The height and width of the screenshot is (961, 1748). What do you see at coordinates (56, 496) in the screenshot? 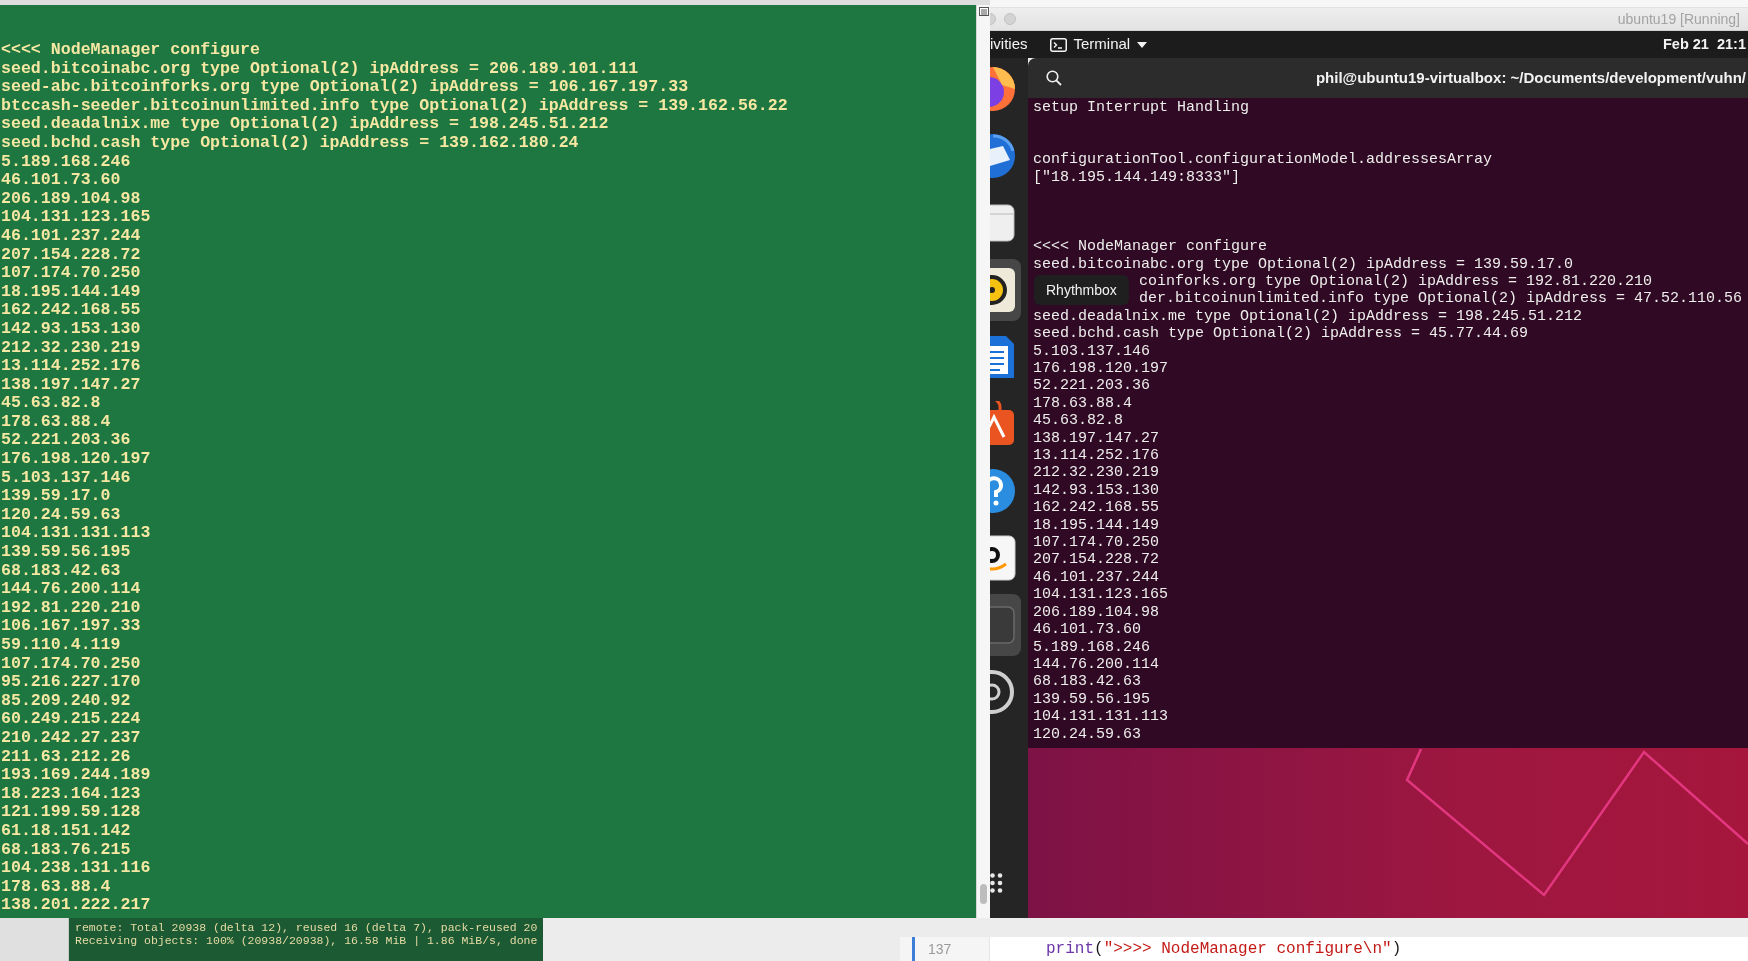
I see `terminal-line: 139.59.17.0` at bounding box center [56, 496].